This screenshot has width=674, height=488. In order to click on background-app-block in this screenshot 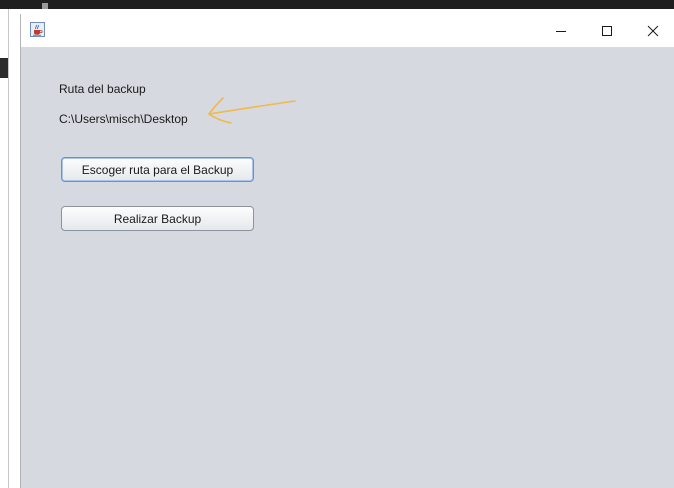, I will do `click(4, 68)`.